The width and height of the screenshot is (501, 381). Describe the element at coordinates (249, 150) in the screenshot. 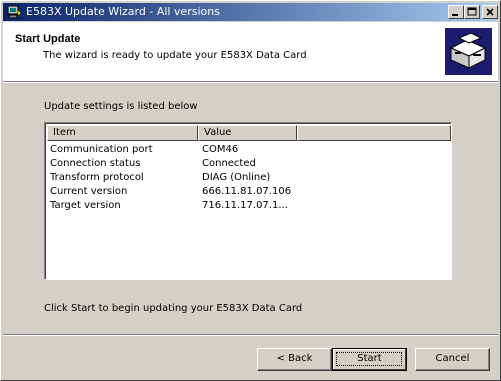

I see `list-item: Communication port COM46` at that location.